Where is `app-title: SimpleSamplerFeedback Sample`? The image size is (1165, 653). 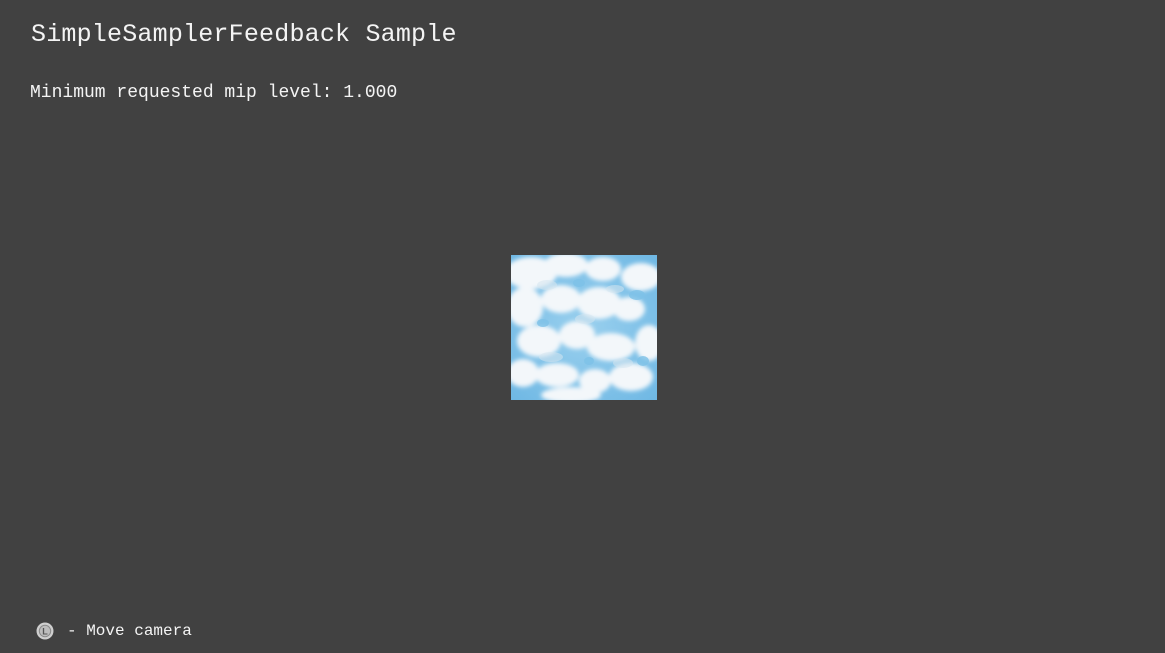 app-title: SimpleSamplerFeedback Sample is located at coordinates (244, 34).